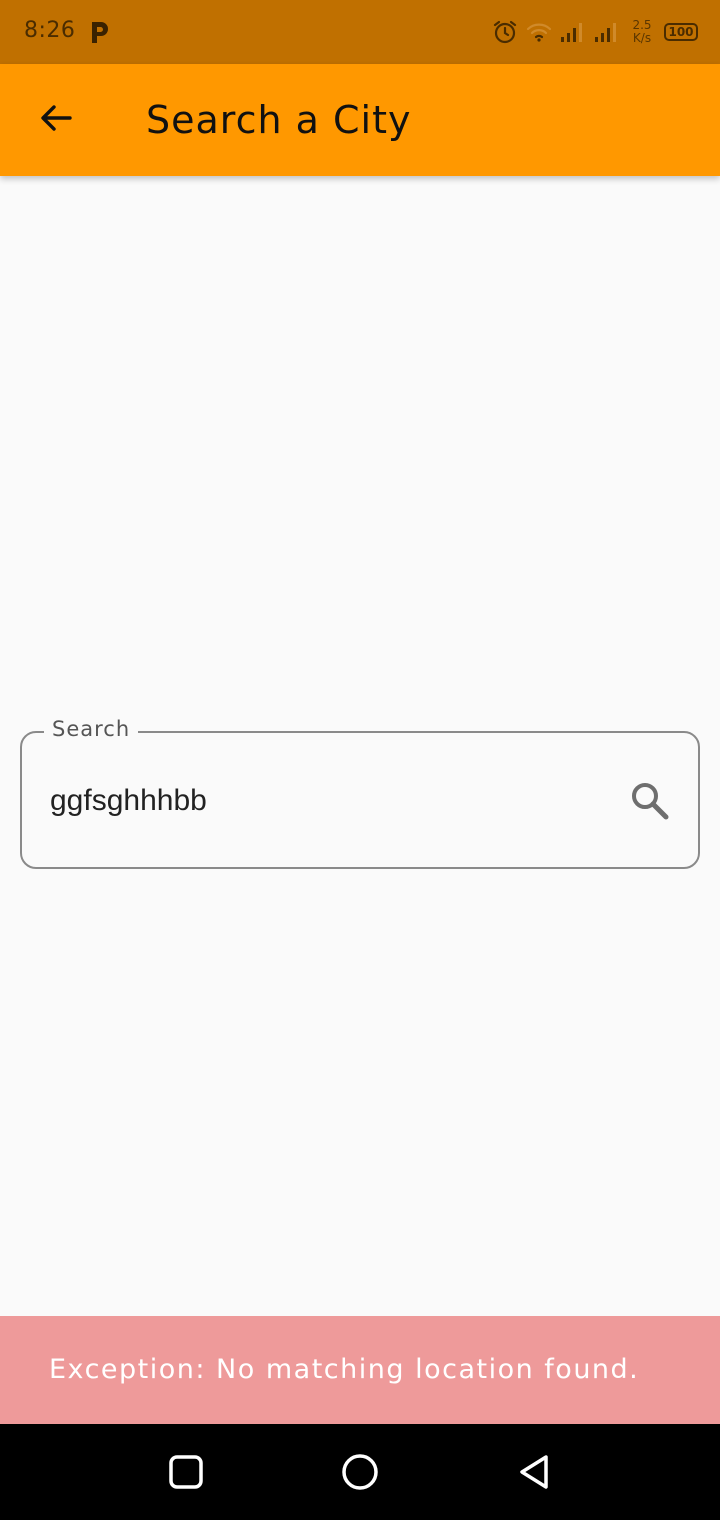  I want to click on net-speed: 2.5 K/s, so click(642, 32).